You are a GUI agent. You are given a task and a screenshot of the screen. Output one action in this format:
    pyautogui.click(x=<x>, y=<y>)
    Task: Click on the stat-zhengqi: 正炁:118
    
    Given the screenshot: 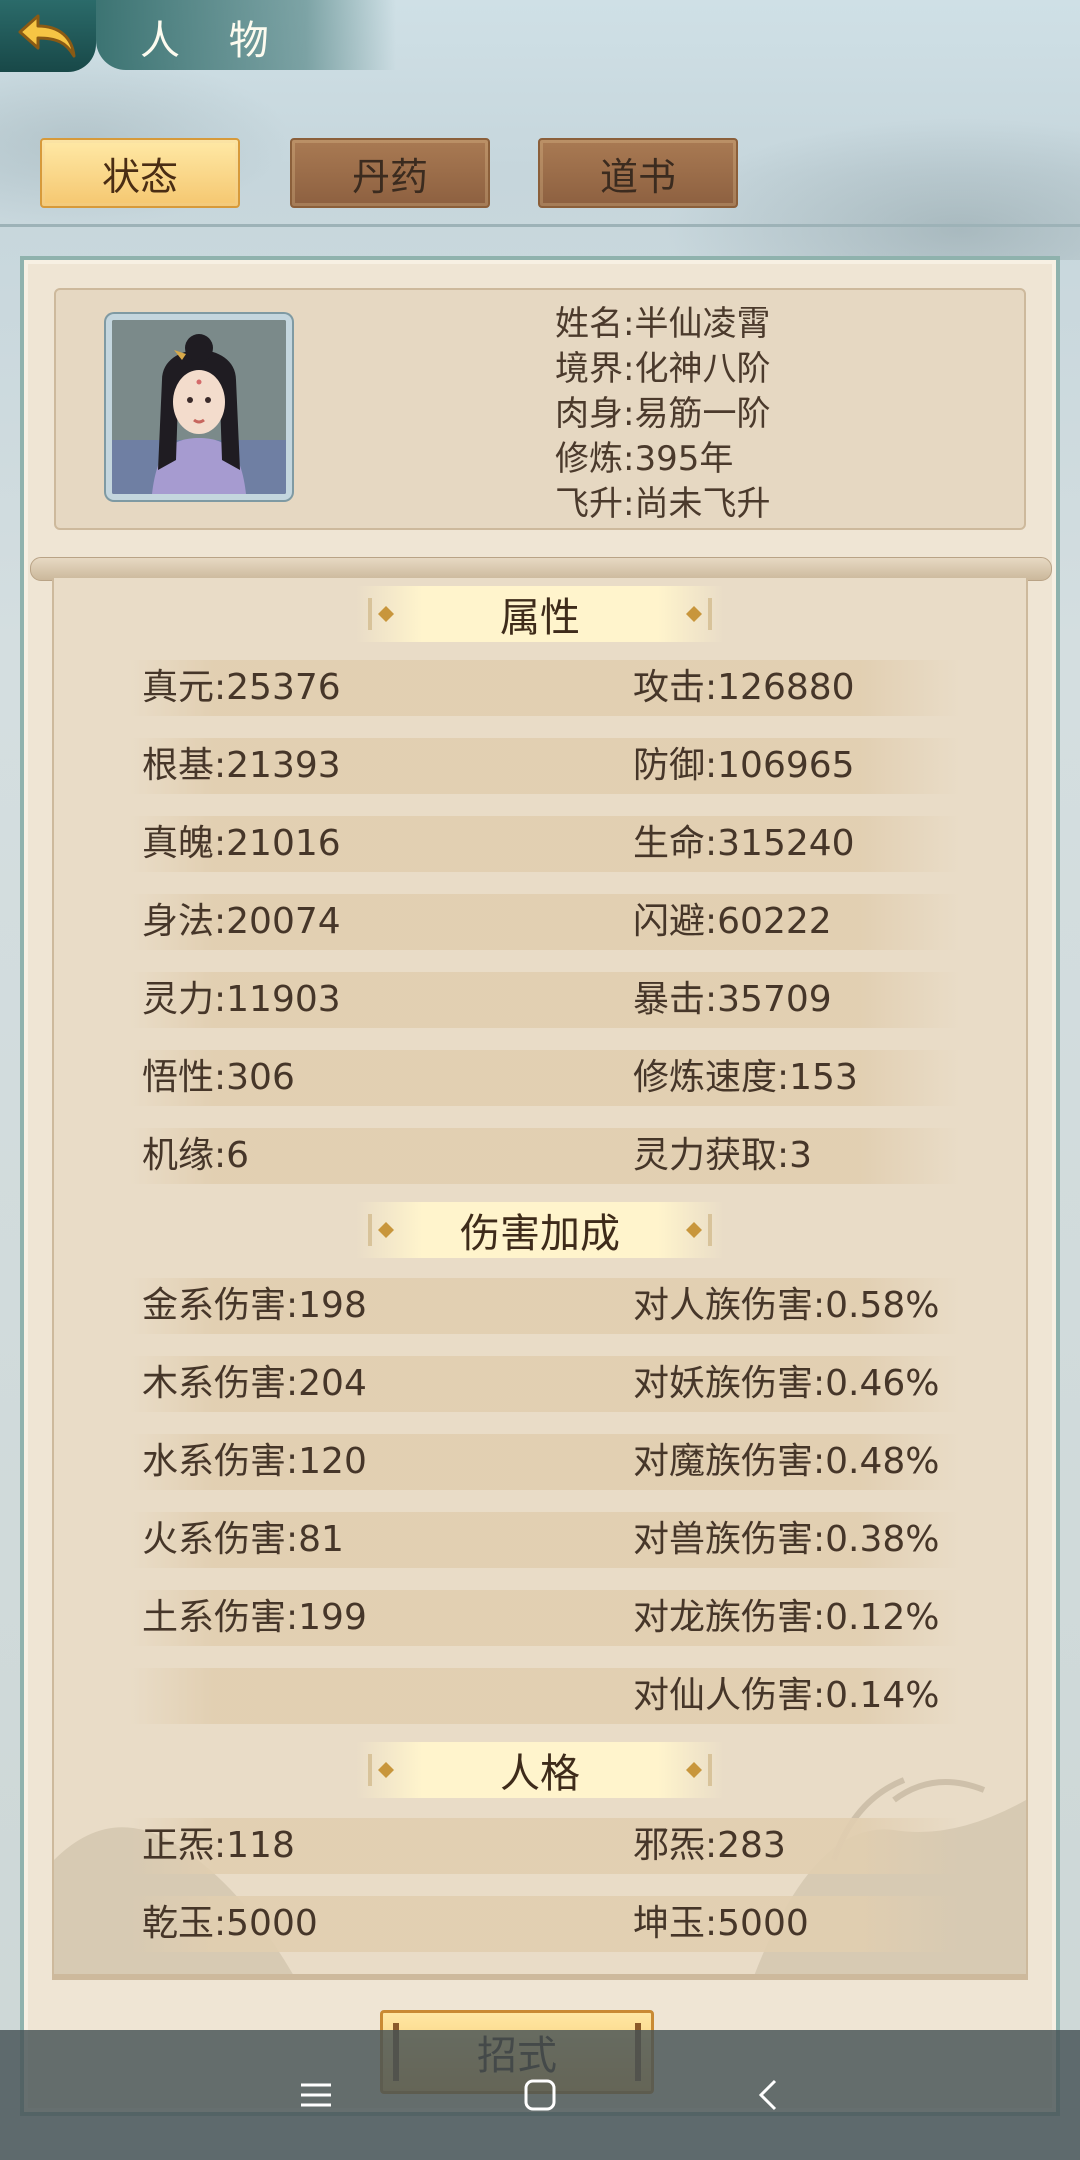 What is the action you would take?
    pyautogui.click(x=218, y=1845)
    